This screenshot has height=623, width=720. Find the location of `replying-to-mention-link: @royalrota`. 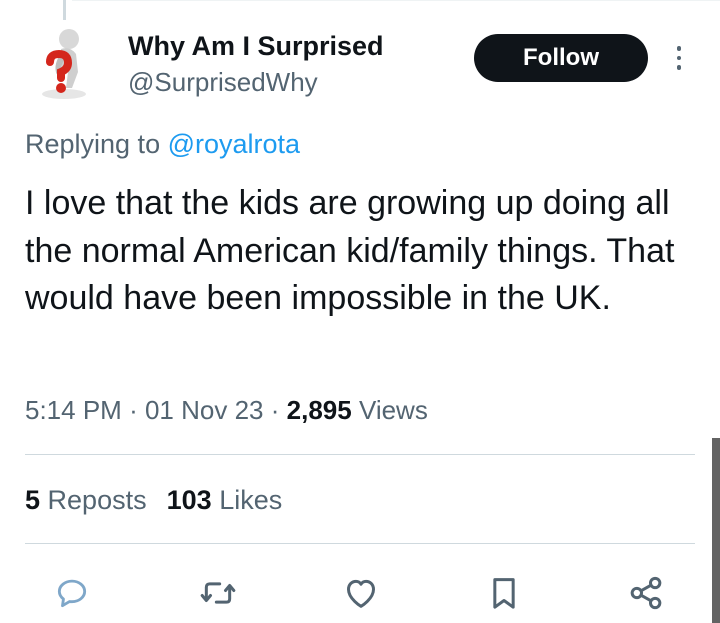

replying-to-mention-link: @royalrota is located at coordinates (234, 144).